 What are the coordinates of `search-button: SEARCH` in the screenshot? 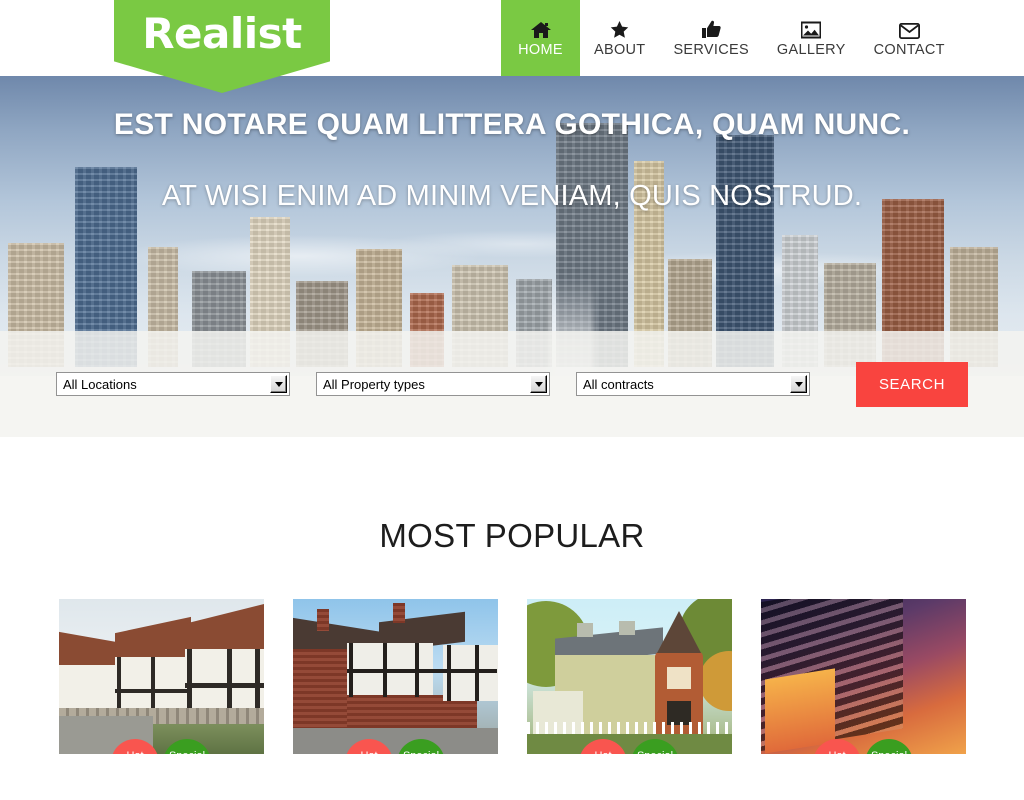 It's located at (912, 384).